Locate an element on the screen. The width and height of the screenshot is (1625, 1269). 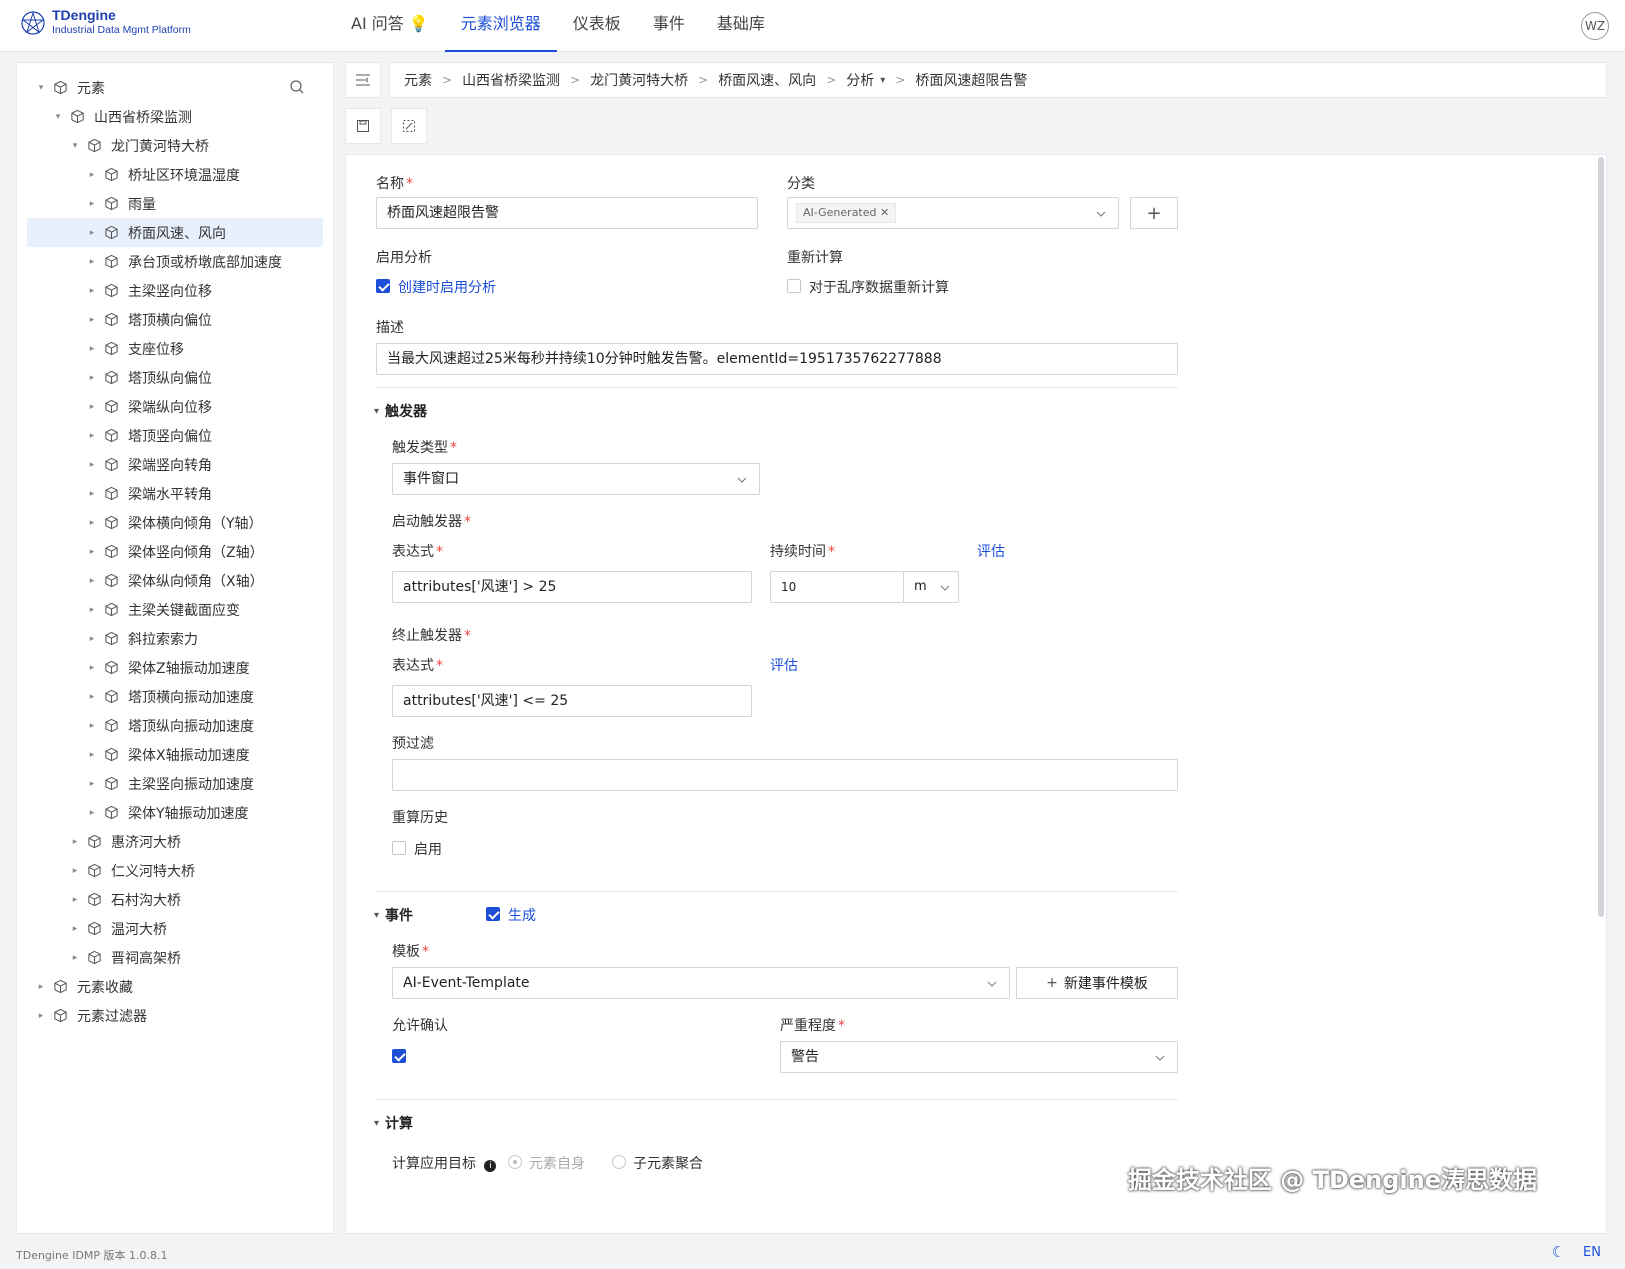
tree-item: ▸ 承台顶或桥墩底部加速度 is located at coordinates (175, 261).